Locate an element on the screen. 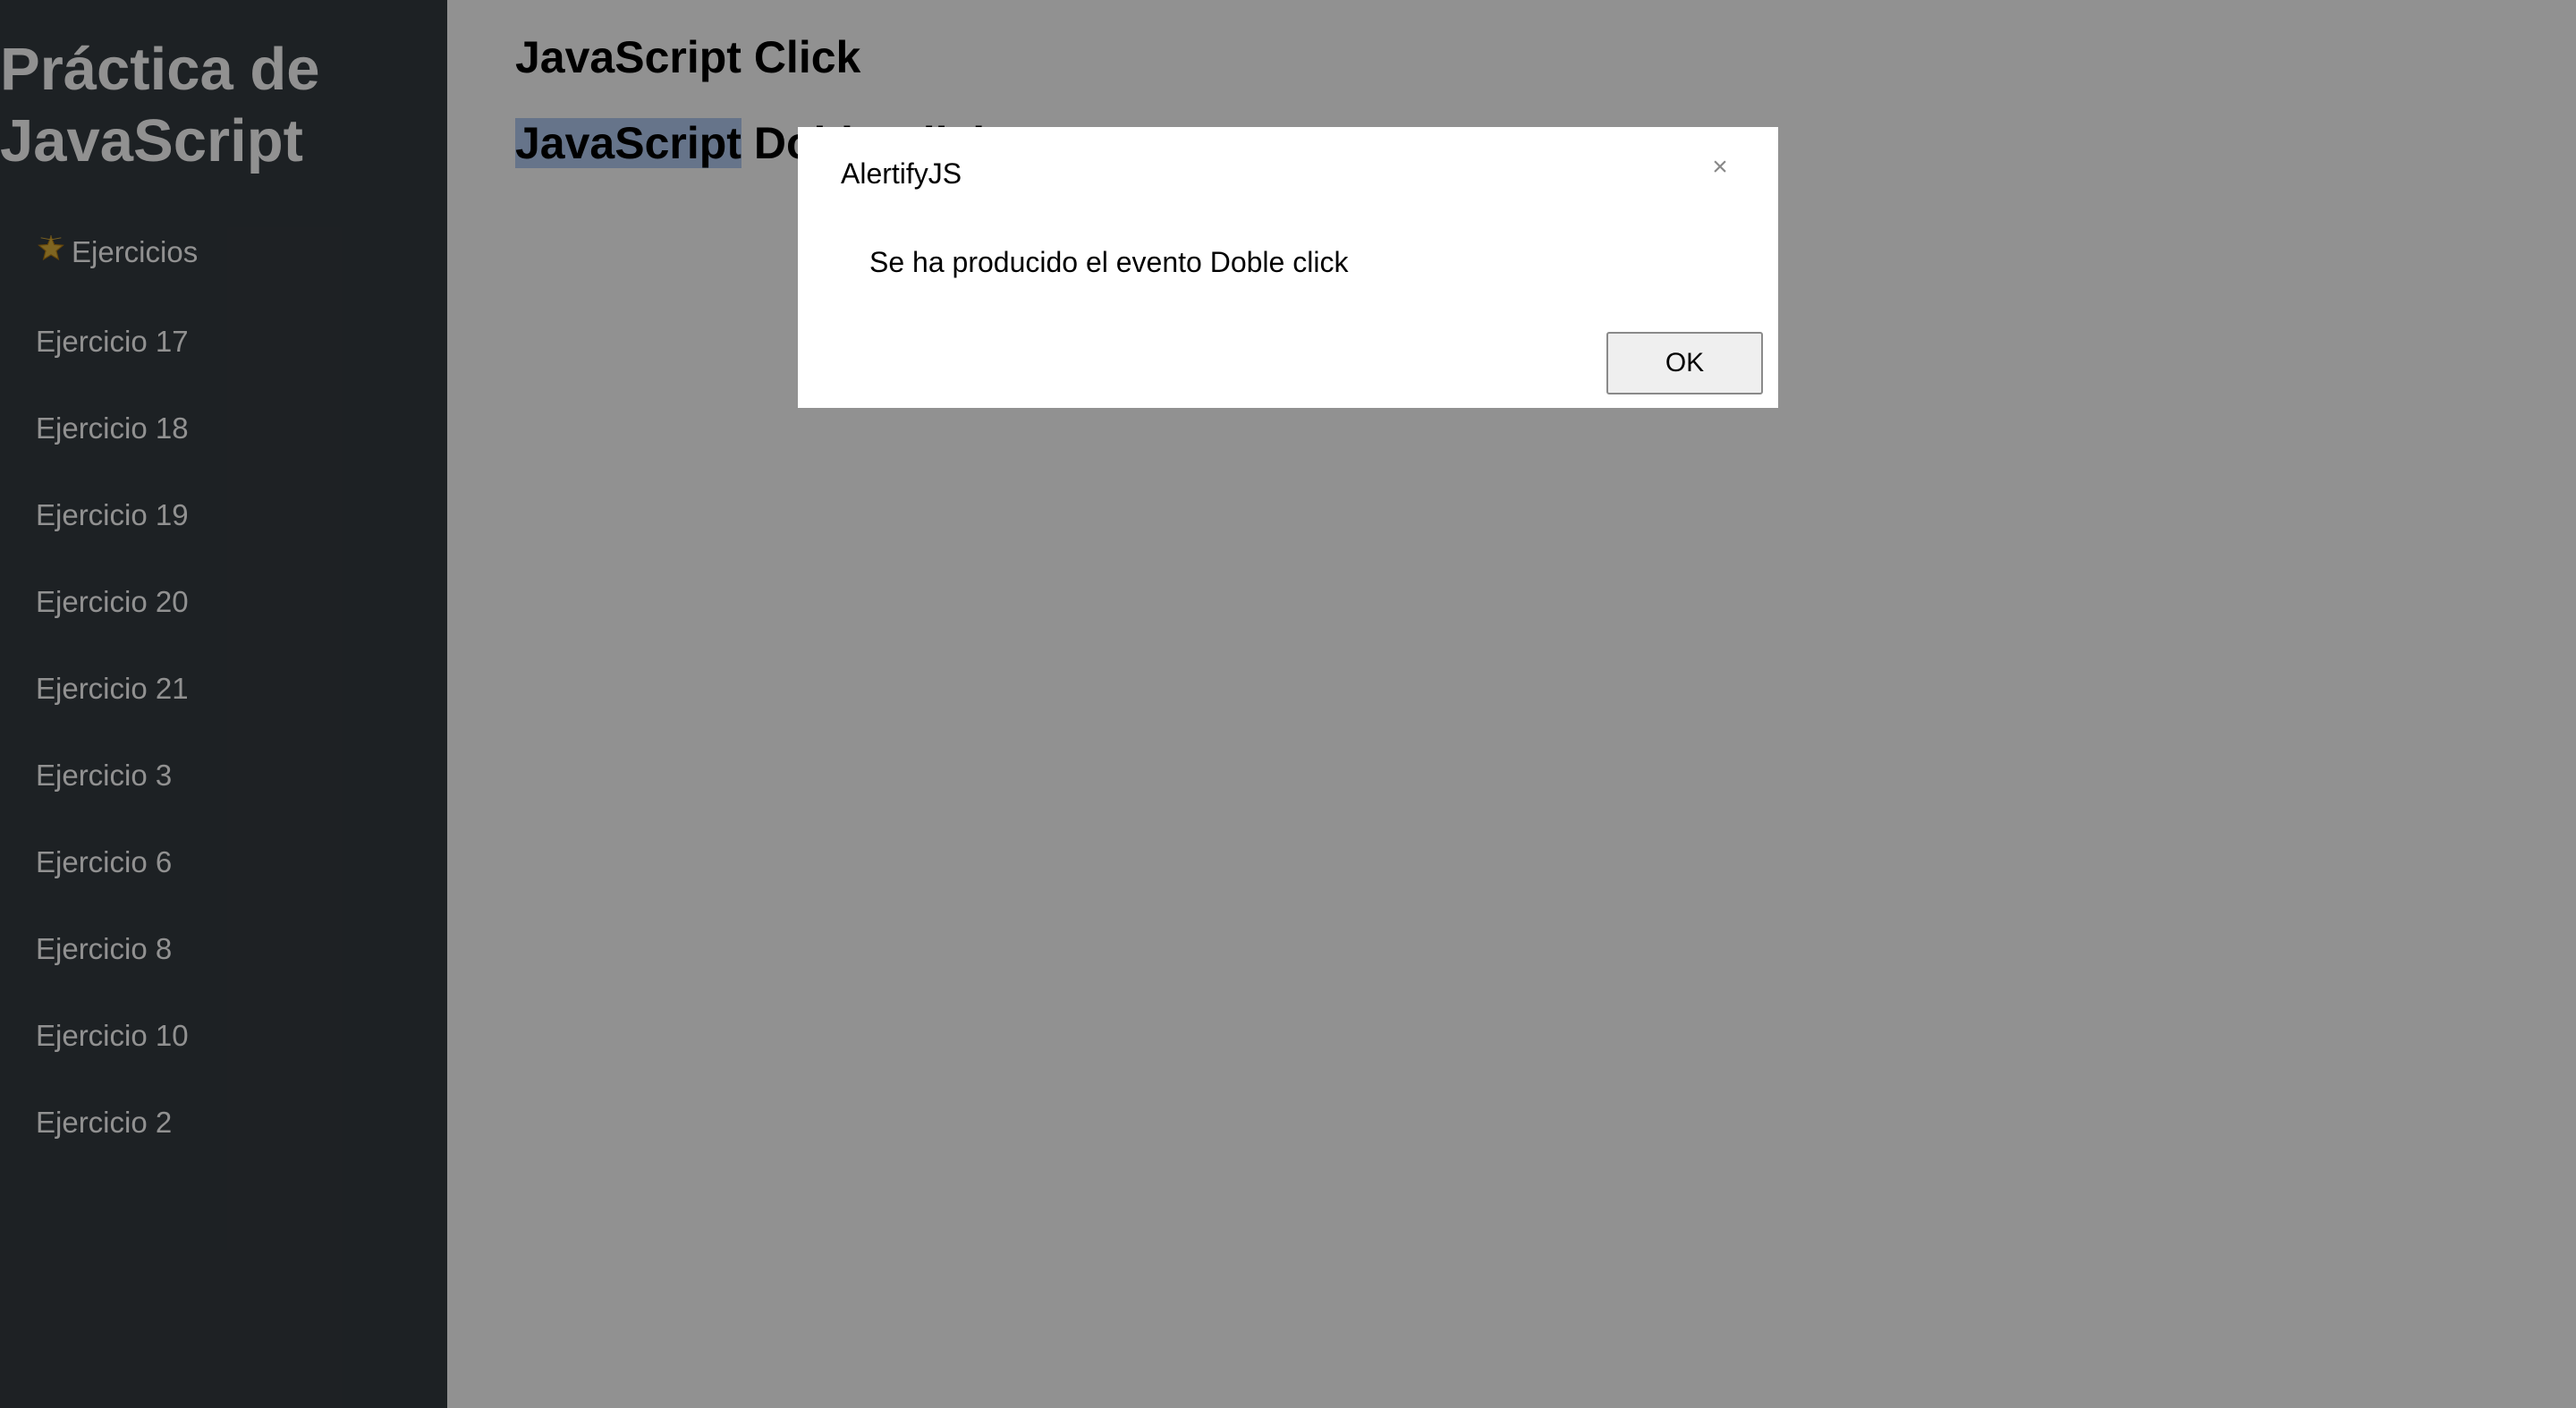 The height and width of the screenshot is (1408, 2576). dialog-message: Se ha producido el evento Doble click is located at coordinates (1109, 262).